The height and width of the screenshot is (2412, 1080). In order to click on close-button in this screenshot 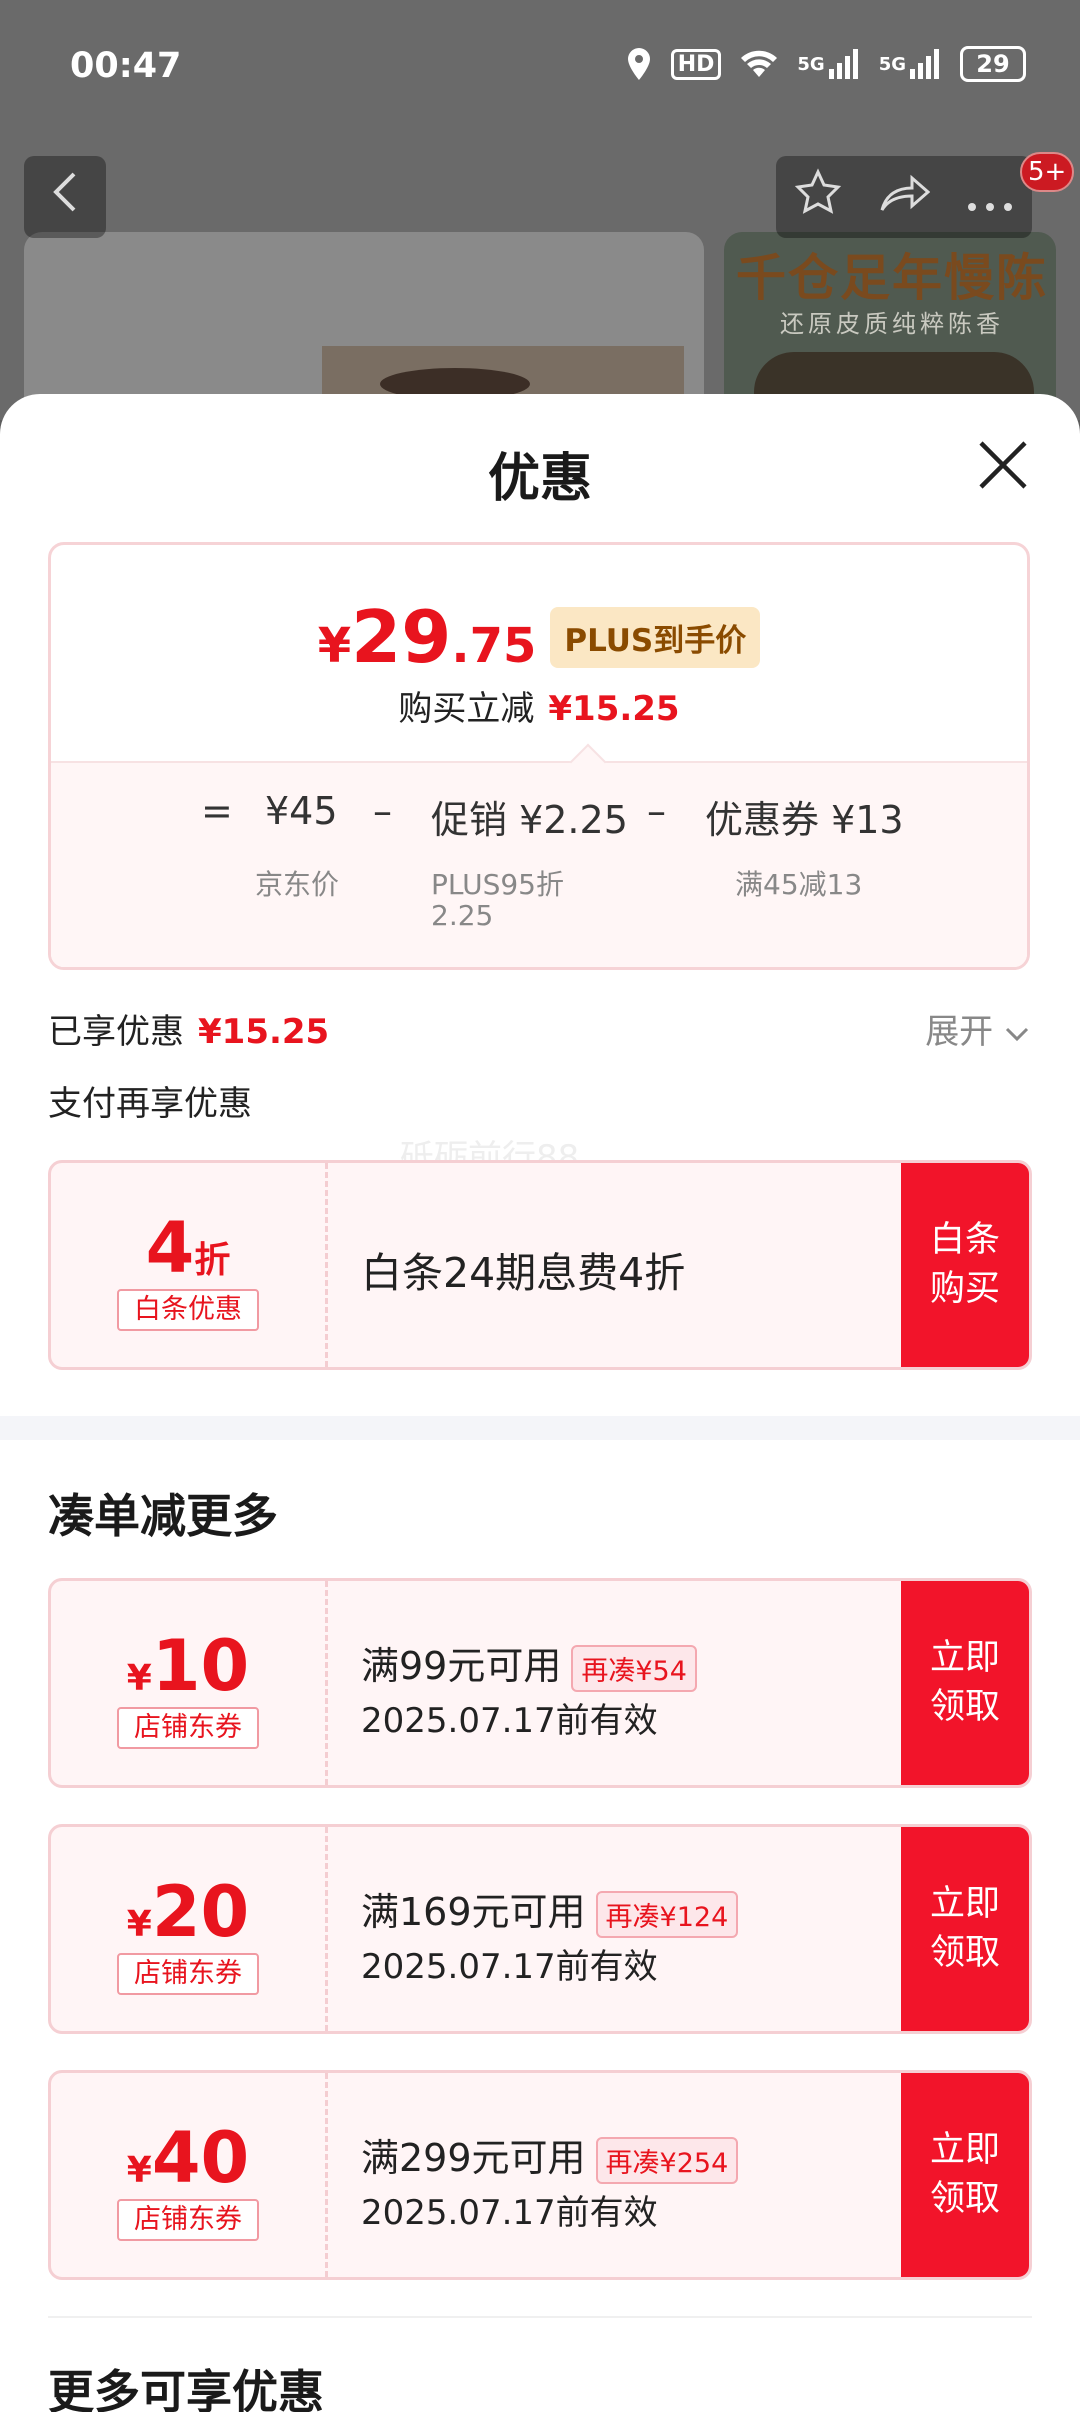, I will do `click(1003, 469)`.